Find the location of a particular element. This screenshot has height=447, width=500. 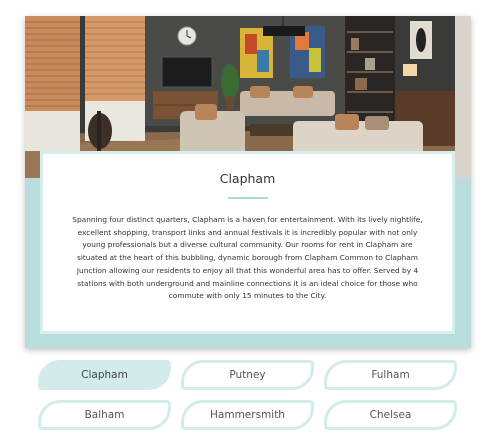

tab-chelsea: Chelsea is located at coordinates (390, 415).